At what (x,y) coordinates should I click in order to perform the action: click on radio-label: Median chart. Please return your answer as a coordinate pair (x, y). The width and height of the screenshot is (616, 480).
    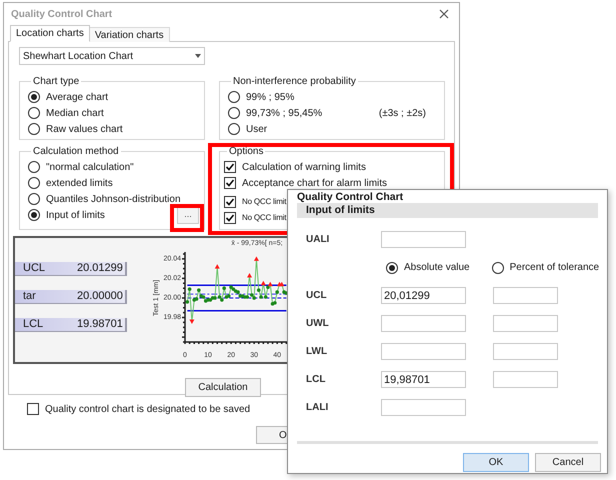
    Looking at the image, I should click on (75, 113).